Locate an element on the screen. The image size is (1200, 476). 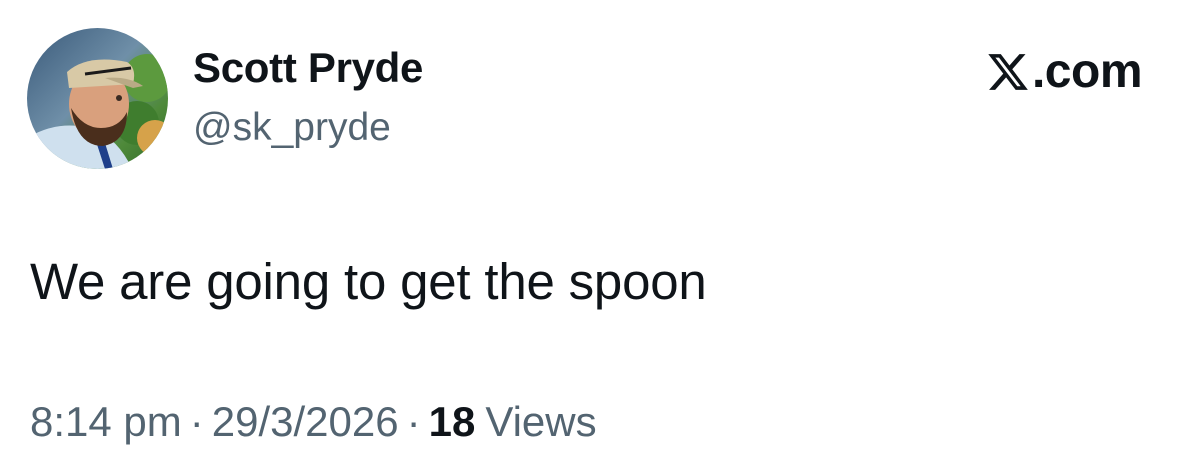
user-handle: @sk_pryde is located at coordinates (292, 128).